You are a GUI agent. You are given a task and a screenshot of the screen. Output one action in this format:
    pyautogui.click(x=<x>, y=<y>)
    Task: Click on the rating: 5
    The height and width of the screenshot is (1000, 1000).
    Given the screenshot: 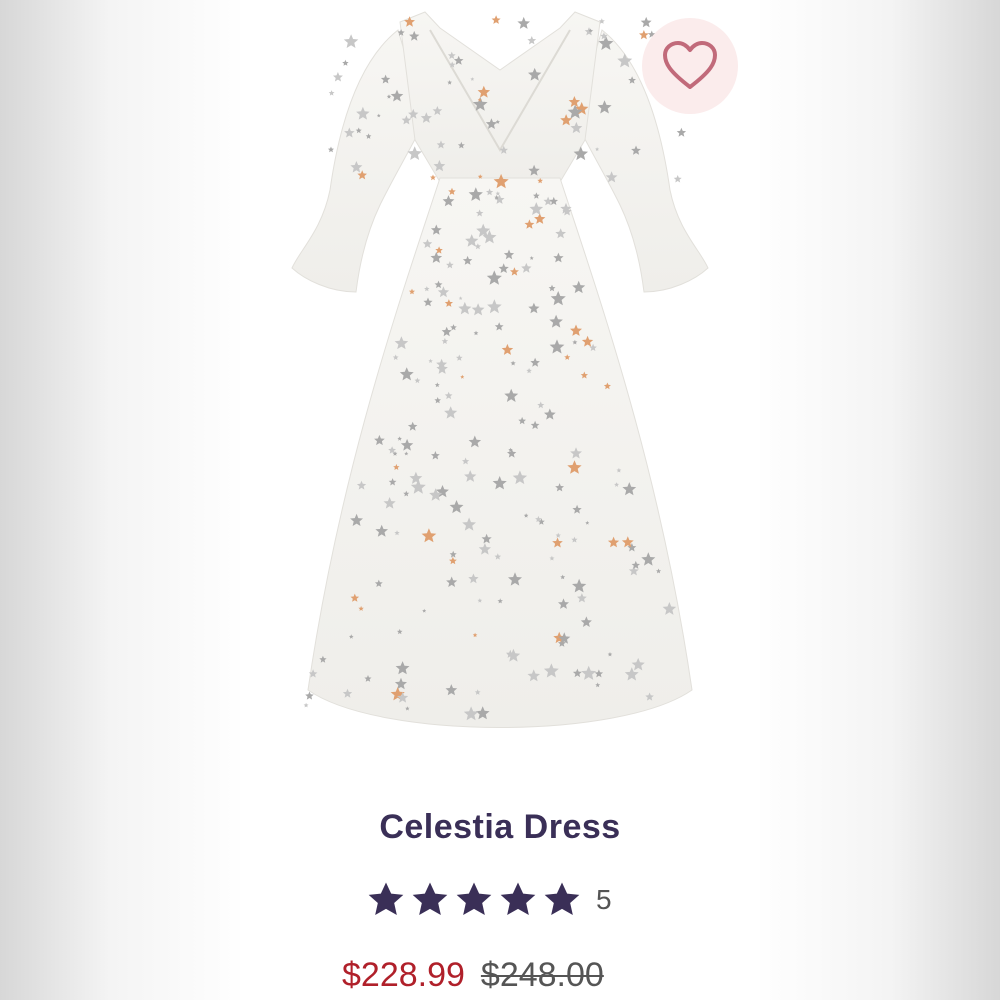 What is the action you would take?
    pyautogui.click(x=489, y=900)
    